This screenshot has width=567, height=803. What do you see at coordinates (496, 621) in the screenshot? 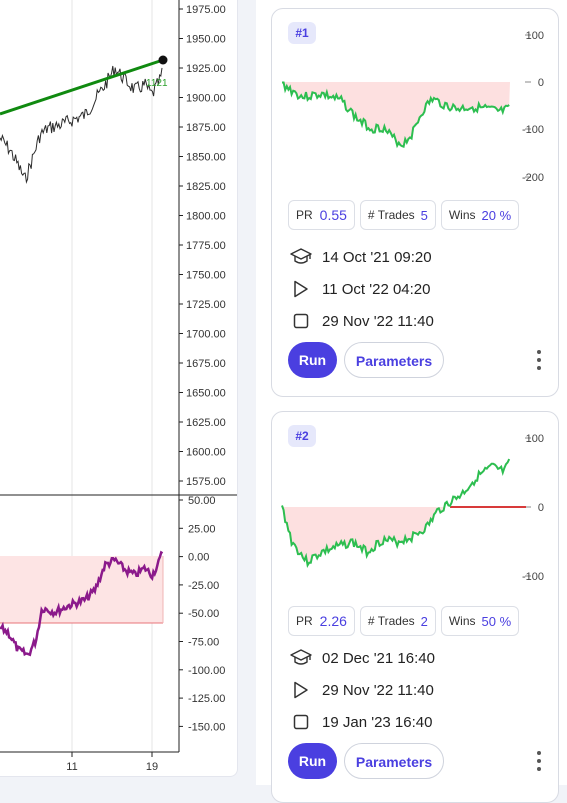
I see `wins-value: 50 %` at bounding box center [496, 621].